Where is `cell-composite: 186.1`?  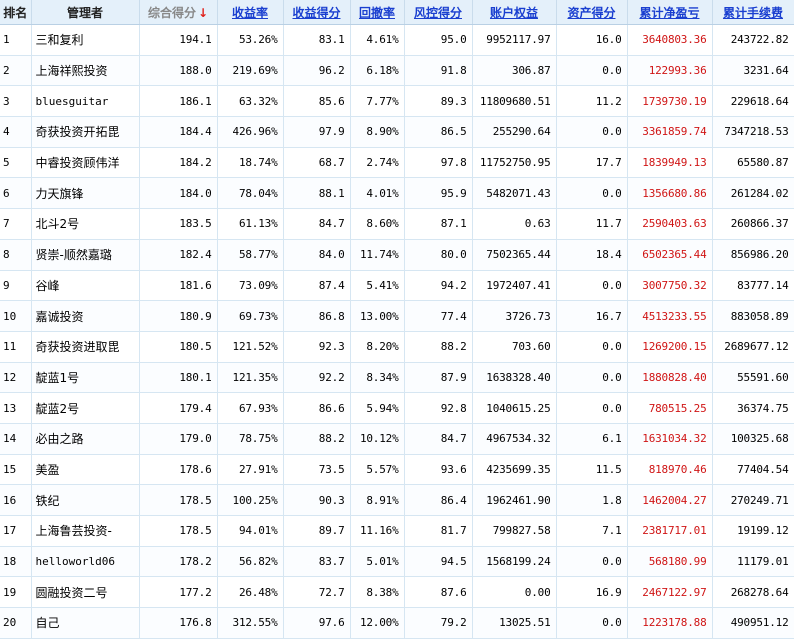
cell-composite: 186.1 is located at coordinates (178, 101).